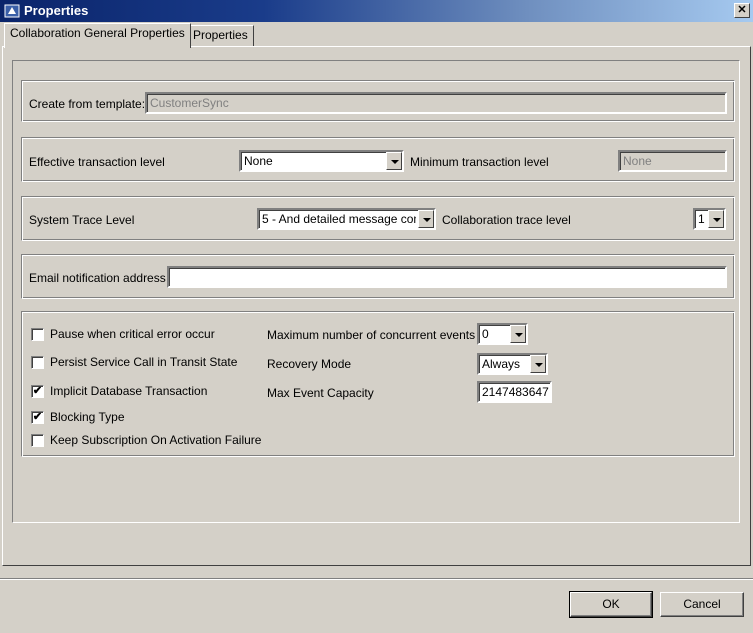 This screenshot has height=633, width=753. Describe the element at coordinates (371, 335) in the screenshot. I see `max-concurrent-label: Maximum number of concurrent events` at that location.